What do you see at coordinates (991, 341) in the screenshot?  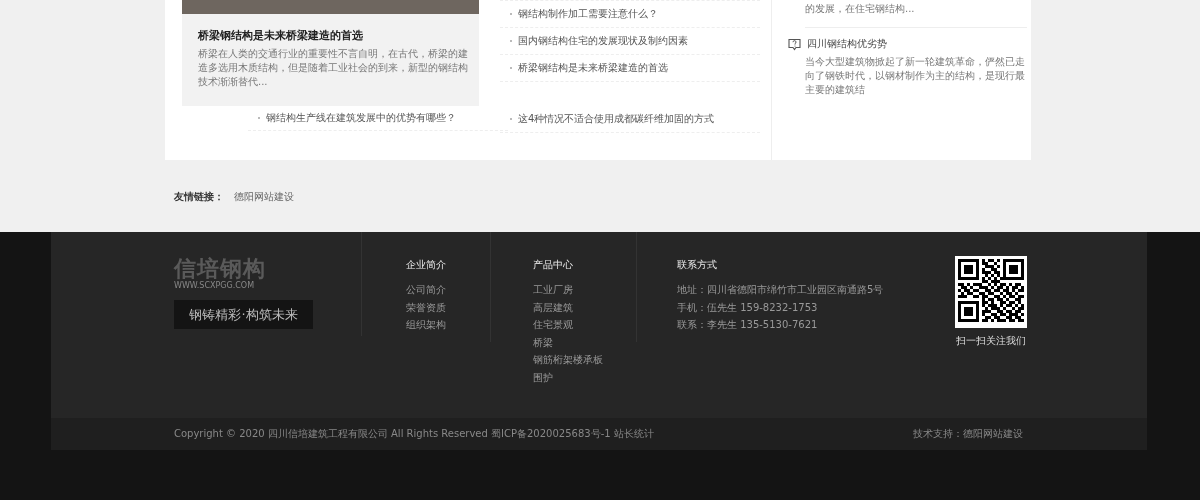 I see `qr-caption: 扫一扫关注我们` at bounding box center [991, 341].